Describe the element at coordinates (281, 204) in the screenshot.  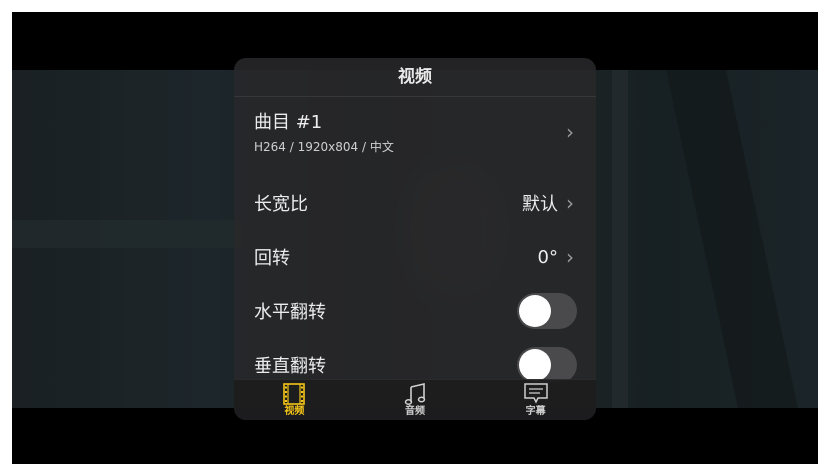
I see `aspect-ratio-label: 长宽比` at that location.